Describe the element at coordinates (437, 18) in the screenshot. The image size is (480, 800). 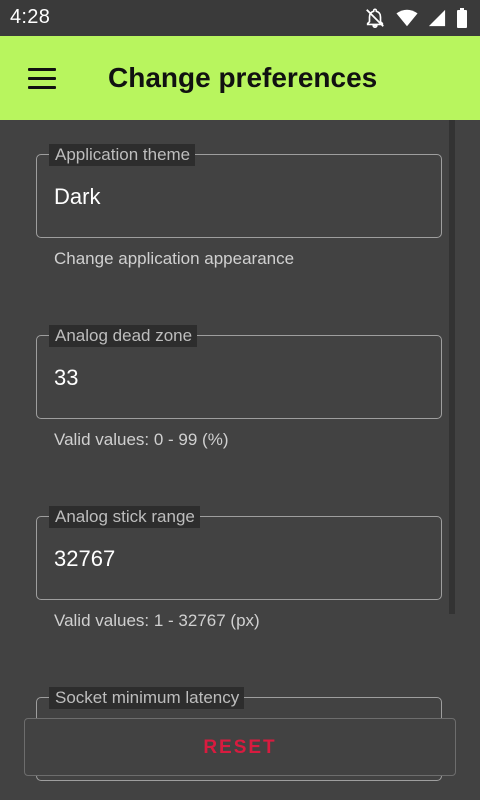
I see `signal-icon` at that location.